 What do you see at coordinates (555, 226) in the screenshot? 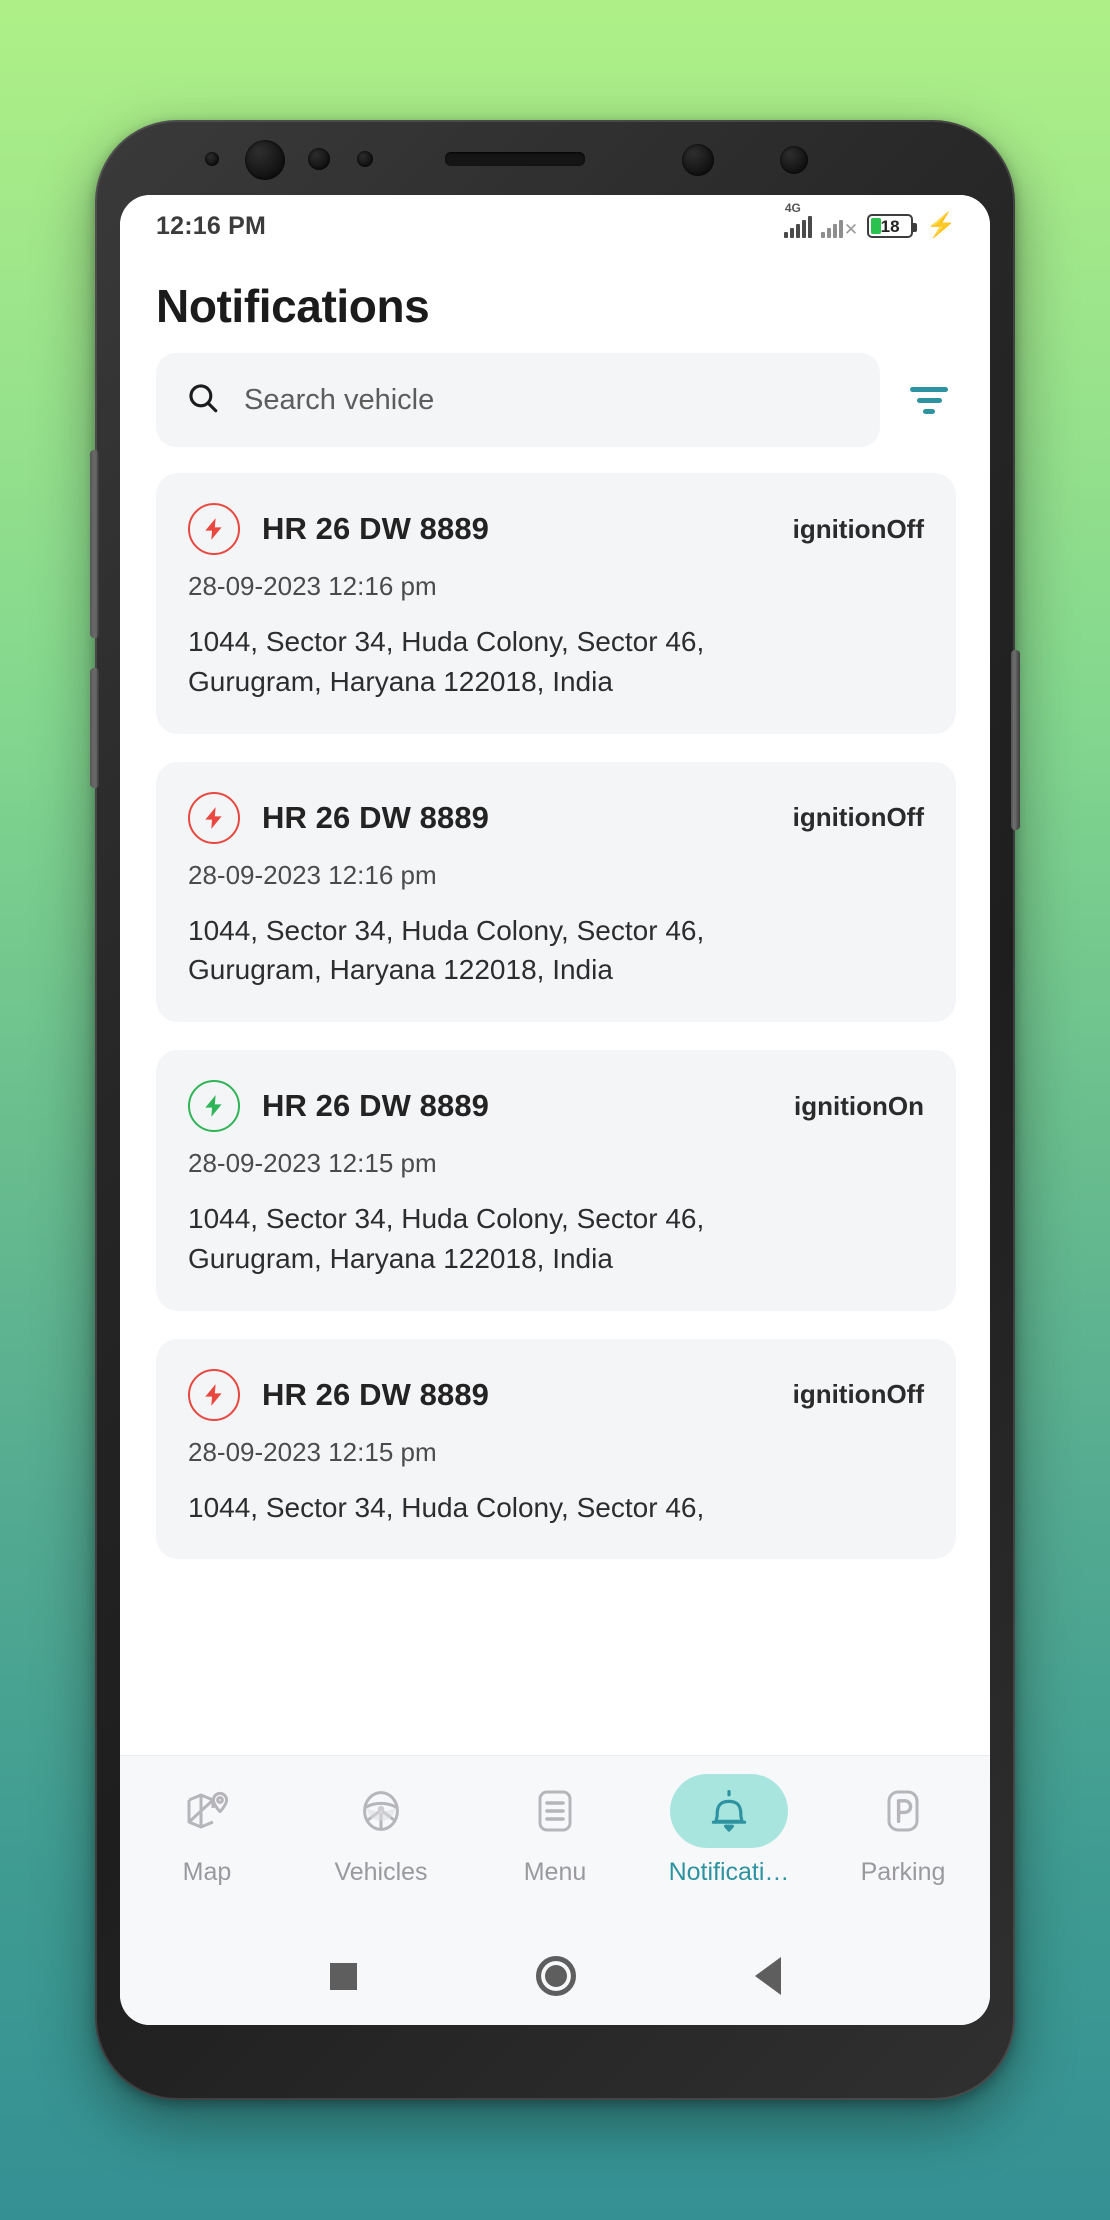
I see `status-bar: 12:16 PM 4G ✕ 18 ⚡` at bounding box center [555, 226].